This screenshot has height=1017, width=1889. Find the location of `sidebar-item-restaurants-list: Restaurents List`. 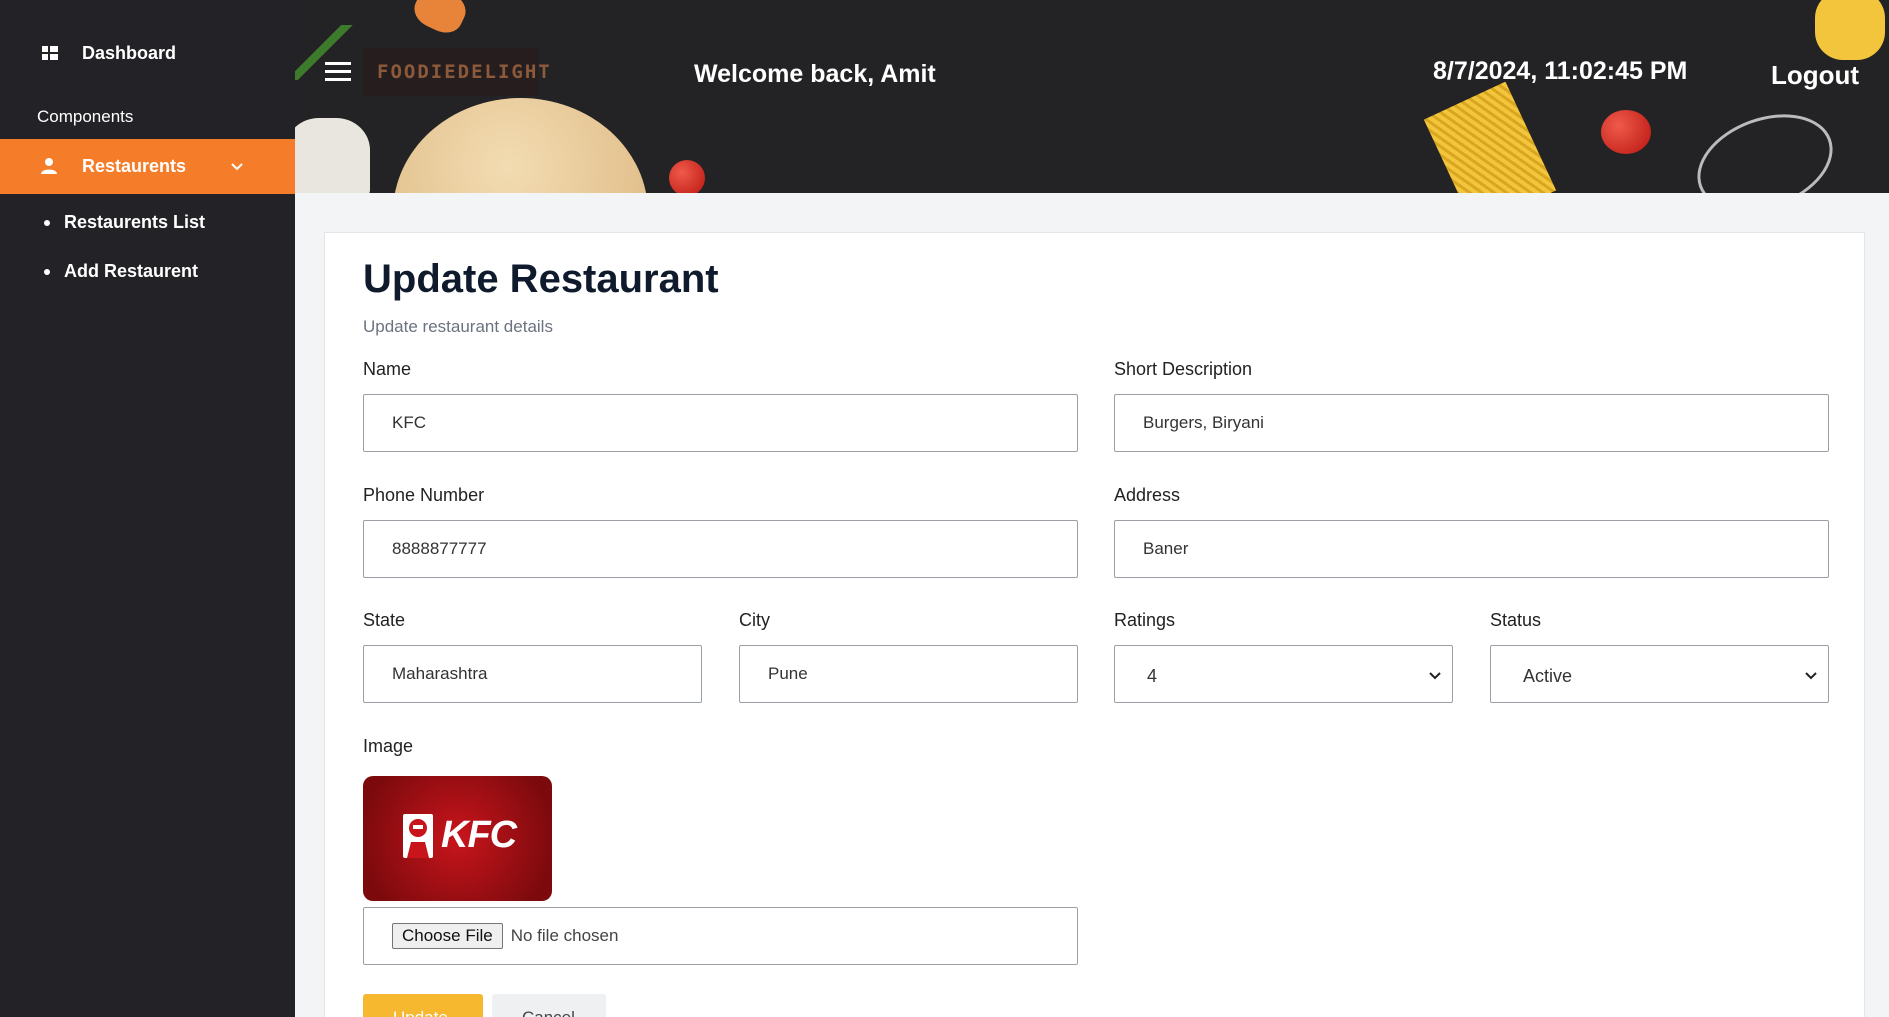

sidebar-item-restaurants-list: Restaurents List is located at coordinates (124, 222).